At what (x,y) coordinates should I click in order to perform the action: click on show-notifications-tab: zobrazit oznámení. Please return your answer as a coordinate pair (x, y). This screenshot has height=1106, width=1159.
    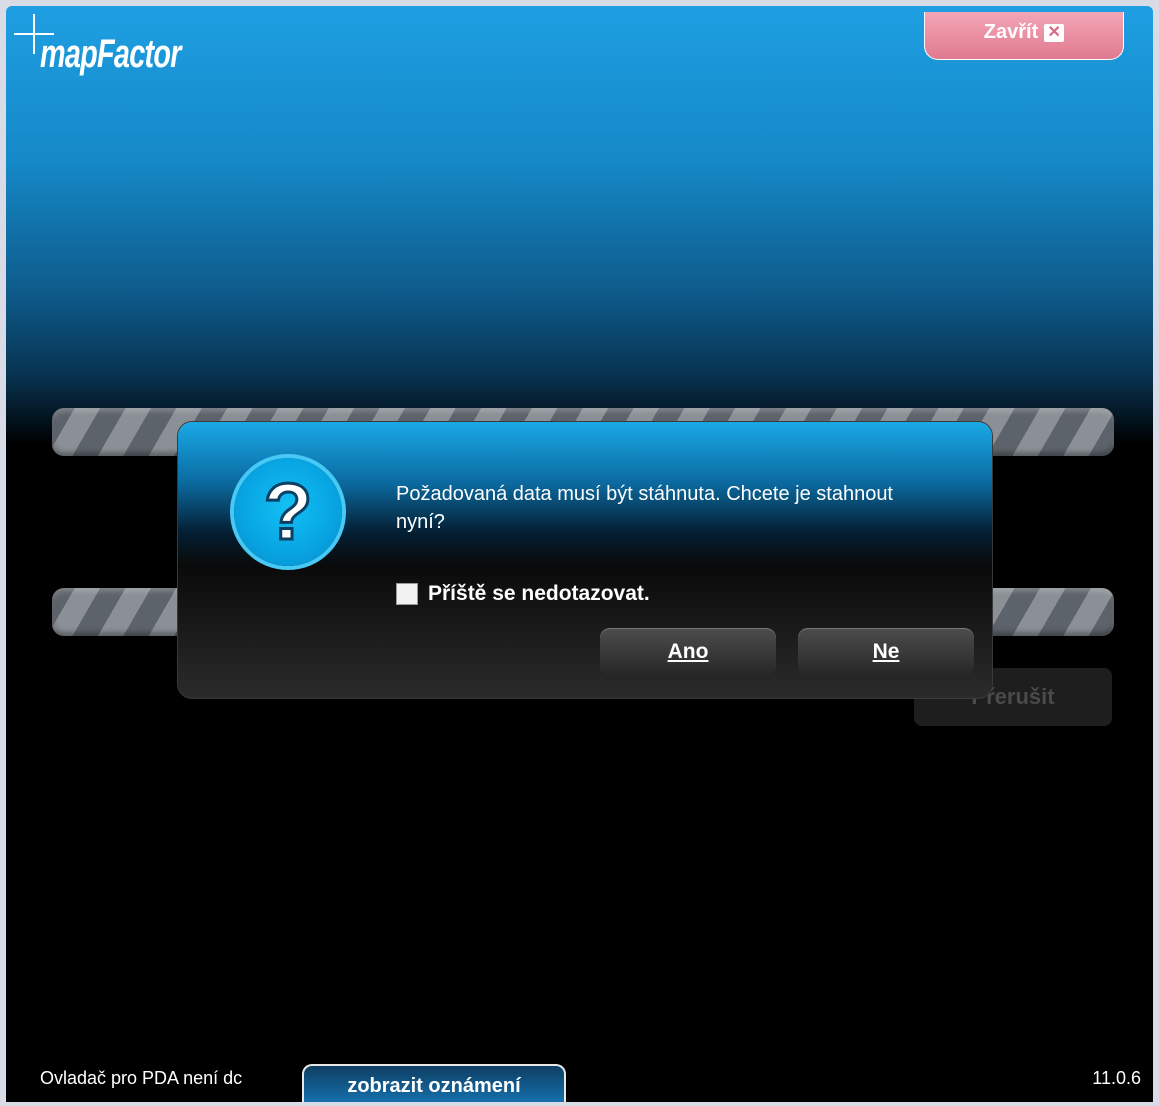
    Looking at the image, I should click on (434, 1083).